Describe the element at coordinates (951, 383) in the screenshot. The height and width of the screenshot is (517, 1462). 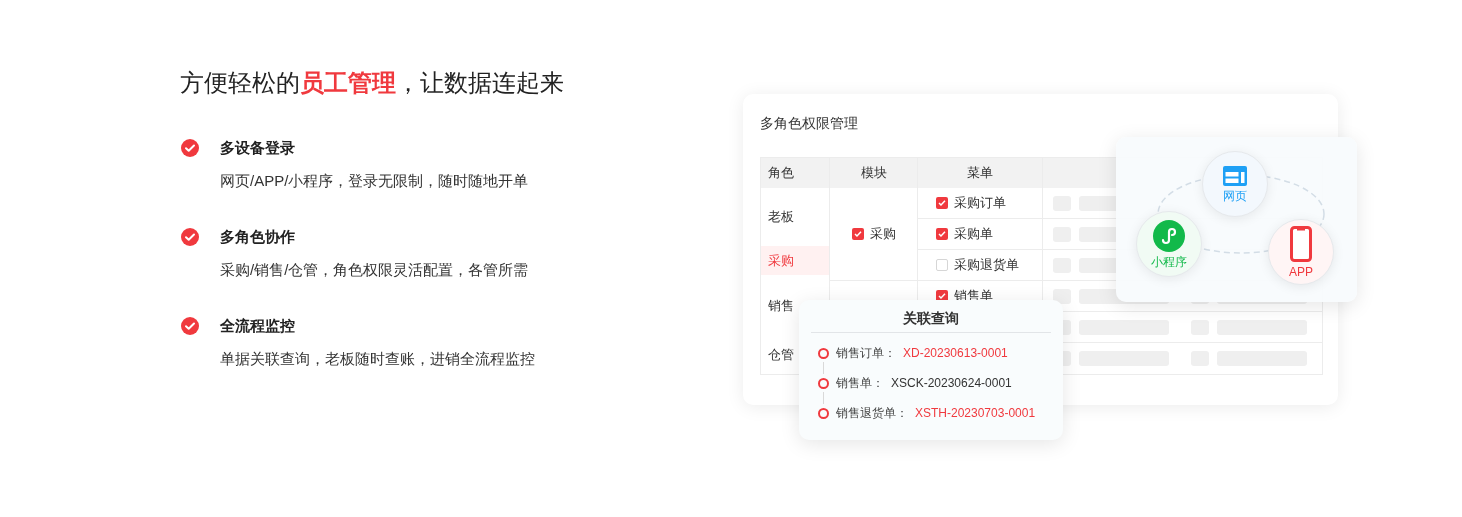
I see `order-number: XSCK-20230624-0001` at that location.